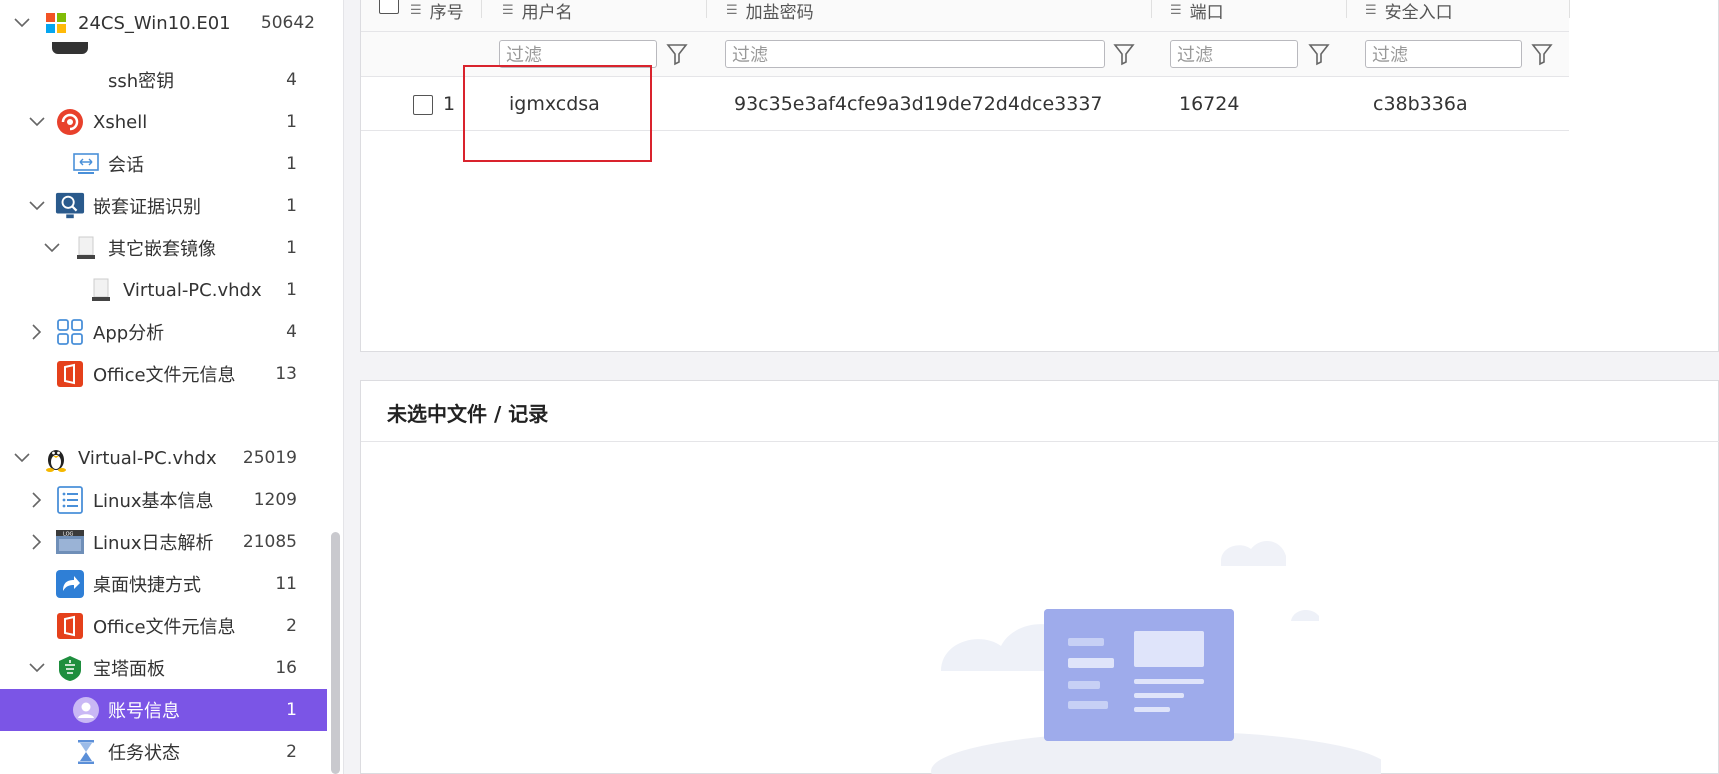  I want to click on tree-item-label: Xshell, so click(120, 122).